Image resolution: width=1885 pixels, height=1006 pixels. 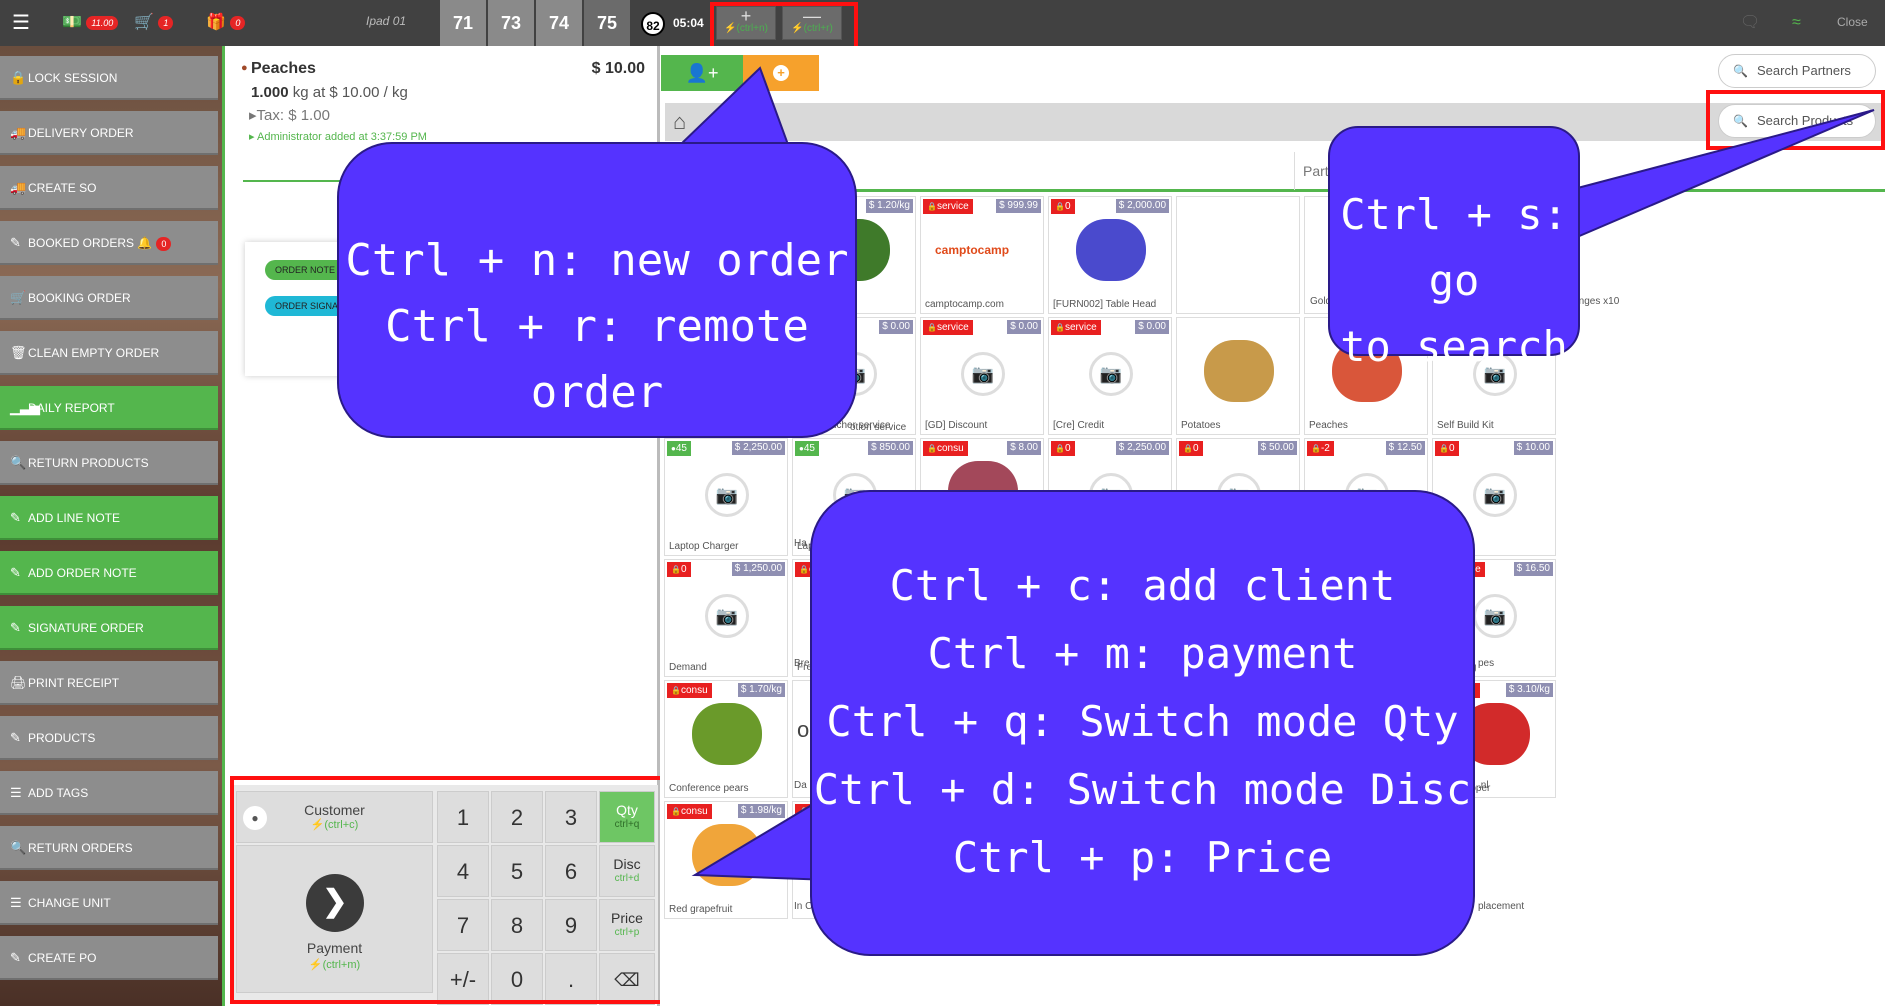 I want to click on callout-tail-new-order, so click(x=734, y=109).